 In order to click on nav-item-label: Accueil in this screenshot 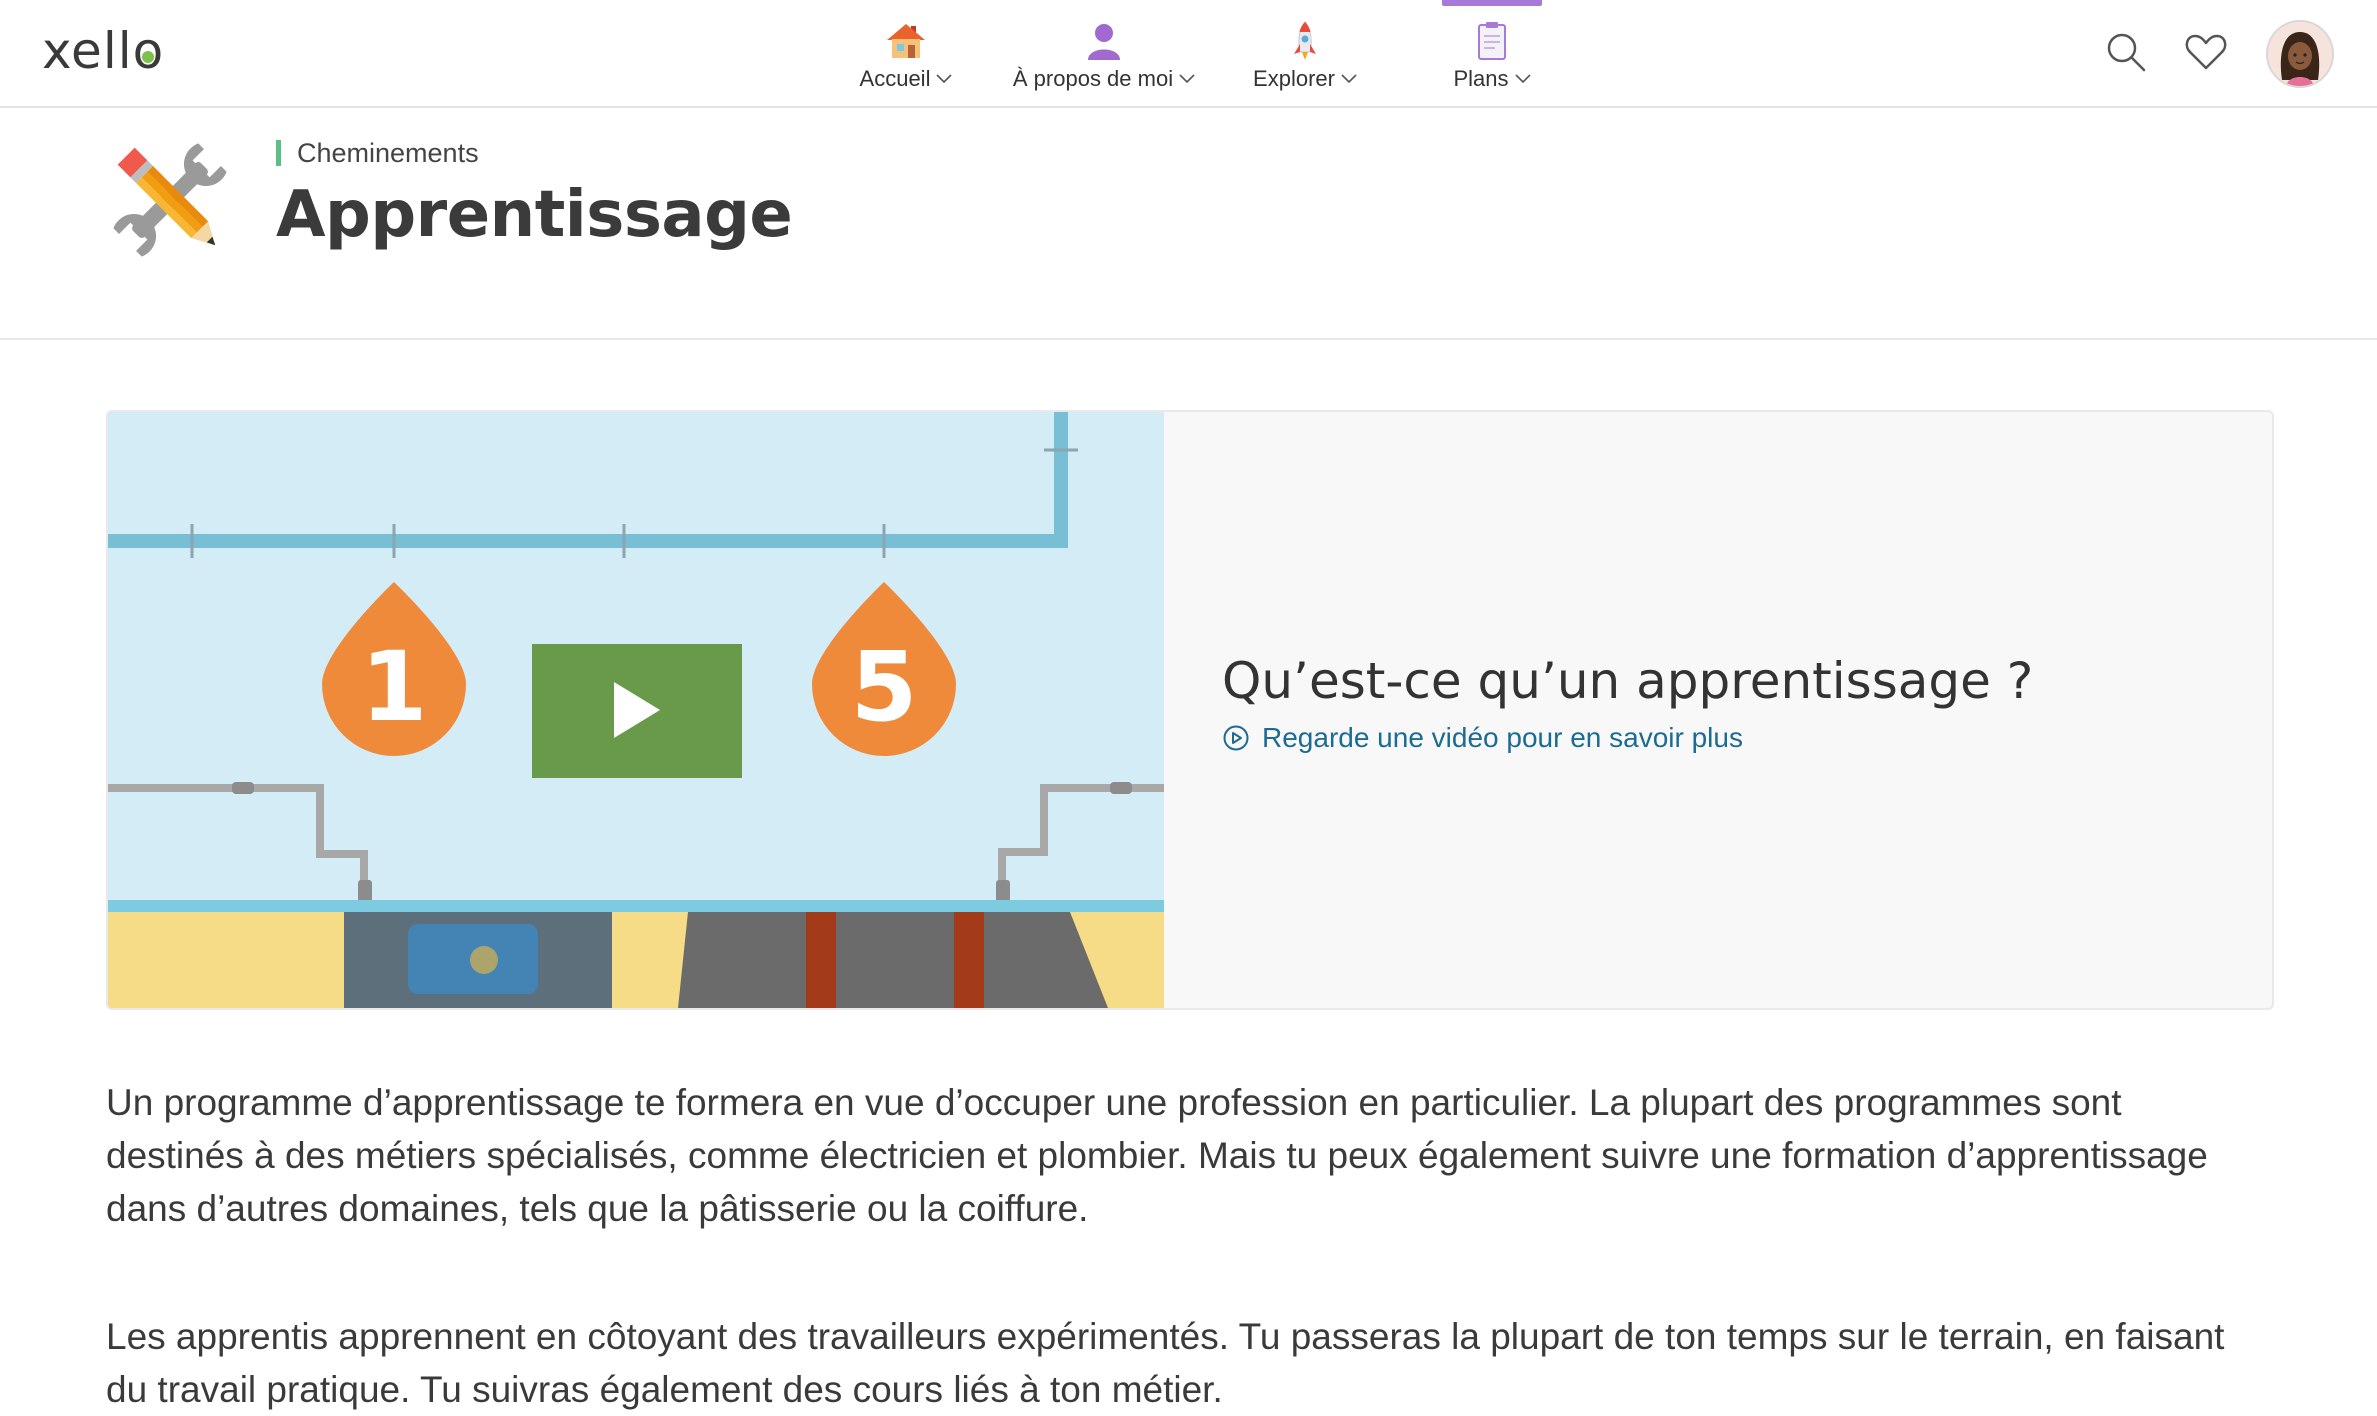, I will do `click(895, 78)`.